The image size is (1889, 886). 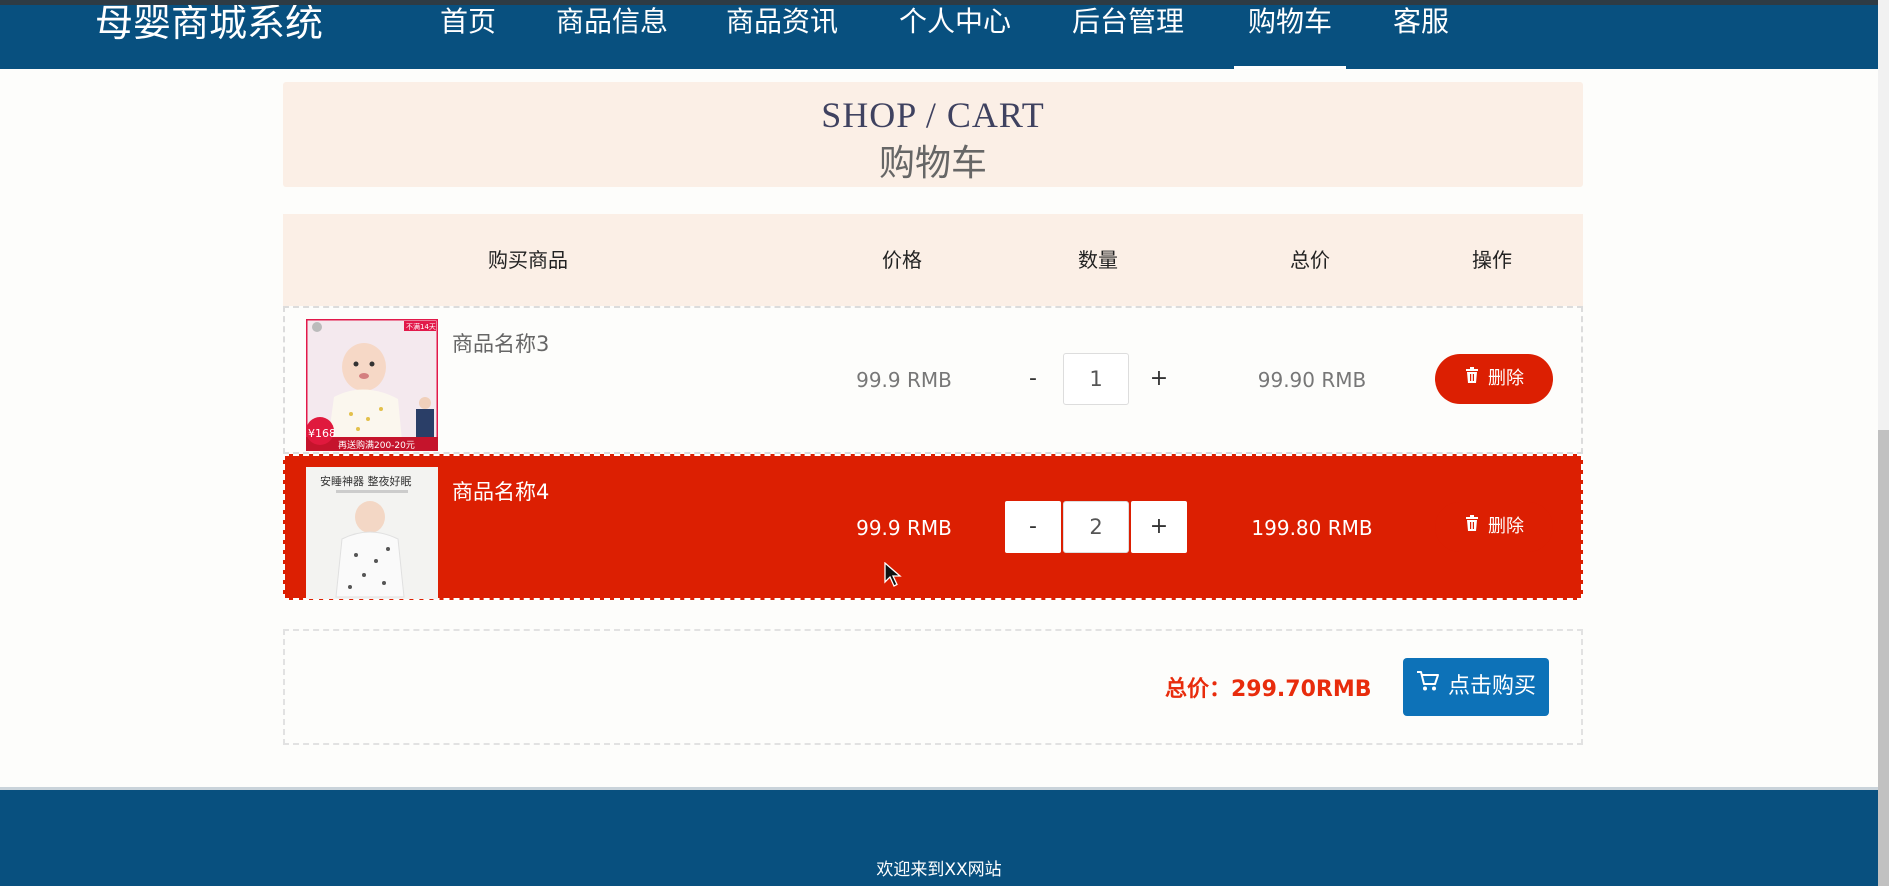 What do you see at coordinates (933, 260) in the screenshot?
I see `cart-table-header: 购买商品 价格 数量 总价 操作` at bounding box center [933, 260].